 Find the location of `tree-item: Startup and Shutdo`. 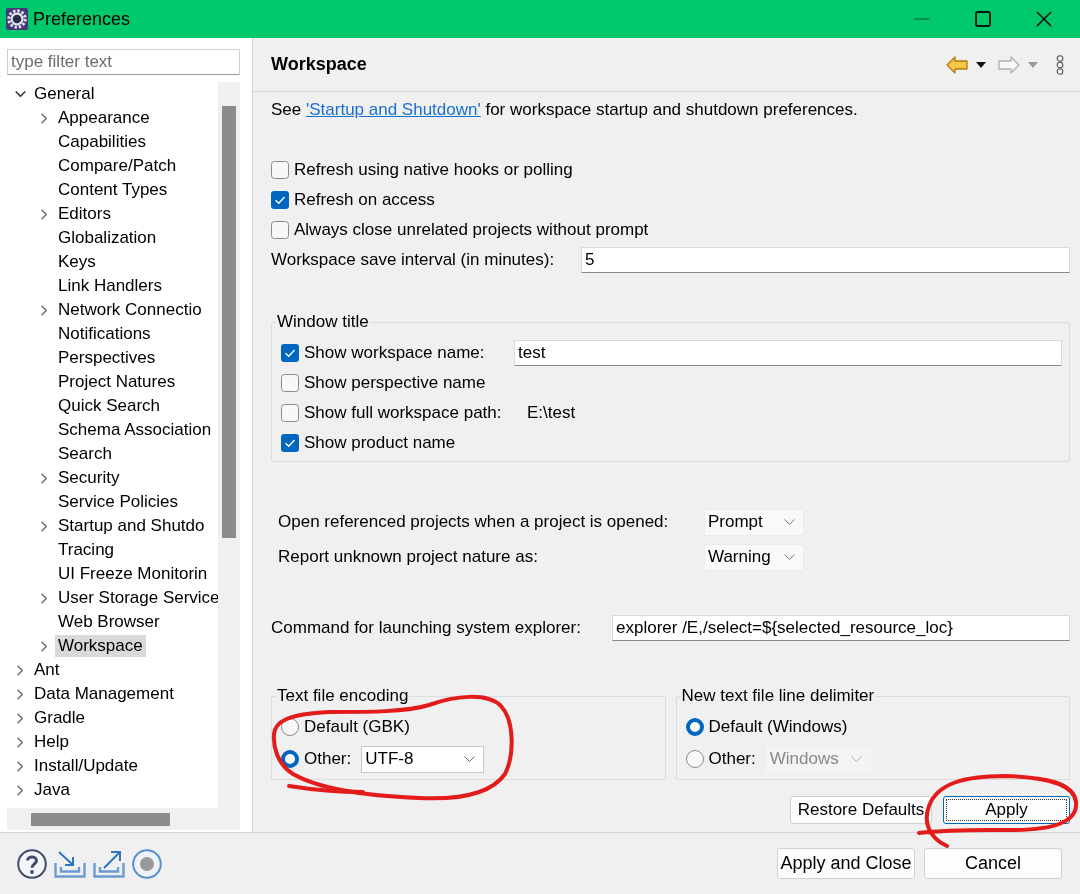

tree-item: Startup and Shutdo is located at coordinates (131, 526).